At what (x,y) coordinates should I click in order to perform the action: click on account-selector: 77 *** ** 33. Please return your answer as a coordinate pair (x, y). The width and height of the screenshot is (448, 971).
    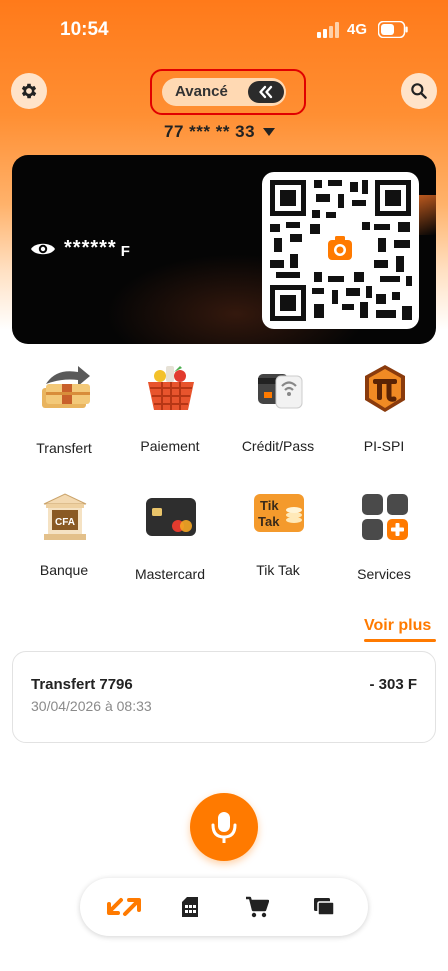
    Looking at the image, I should click on (220, 132).